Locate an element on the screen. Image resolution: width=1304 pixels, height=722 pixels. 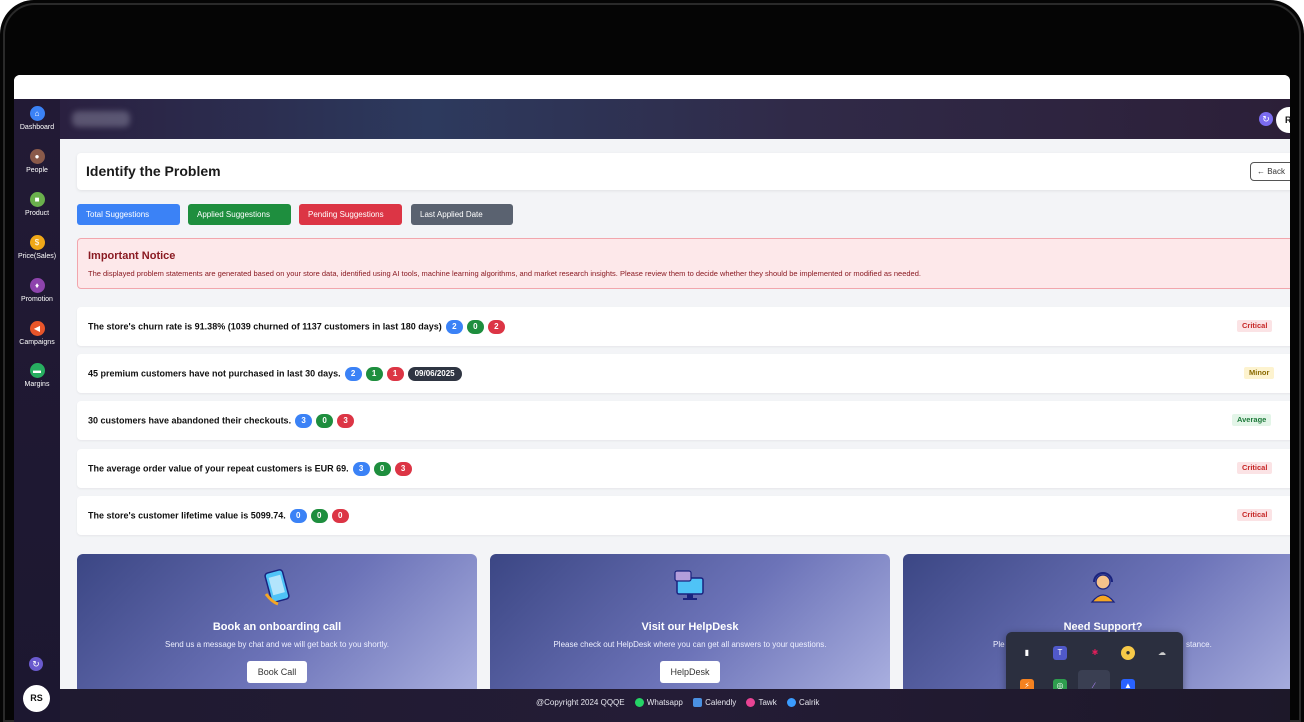
calendar-icon is located at coordinates (698, 703).